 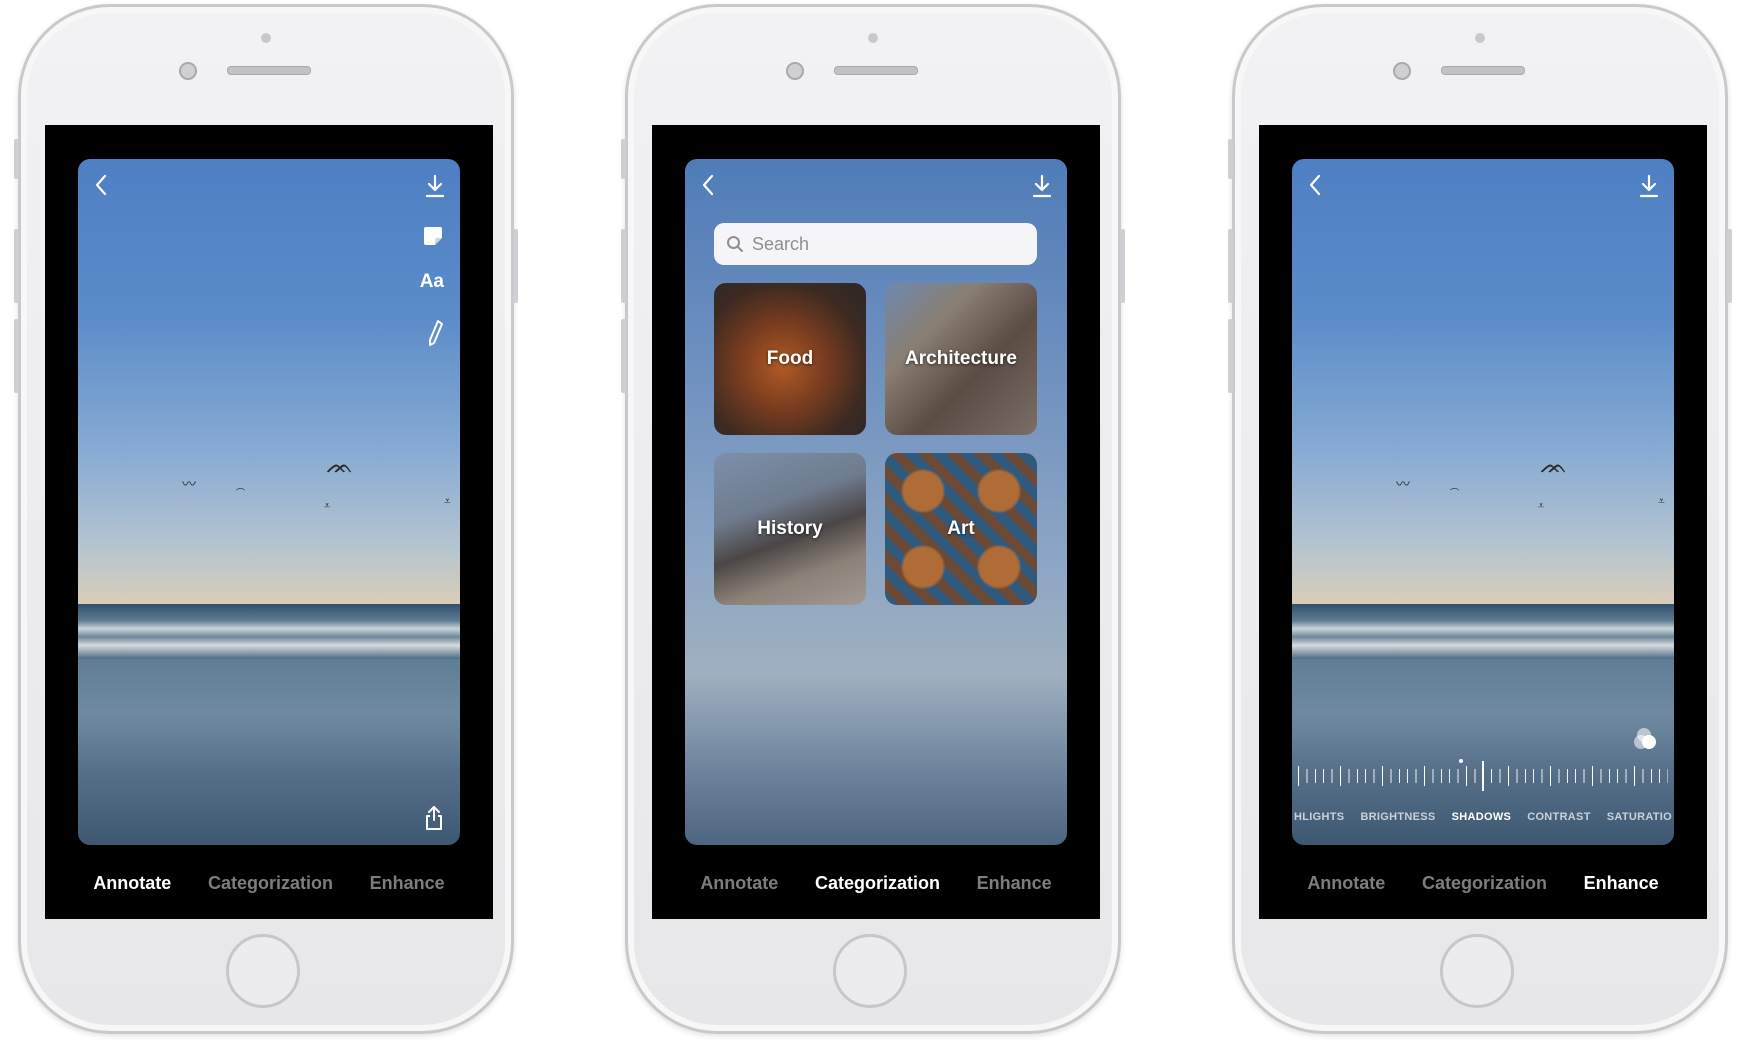 I want to click on category-tile-food: Food, so click(x=790, y=359).